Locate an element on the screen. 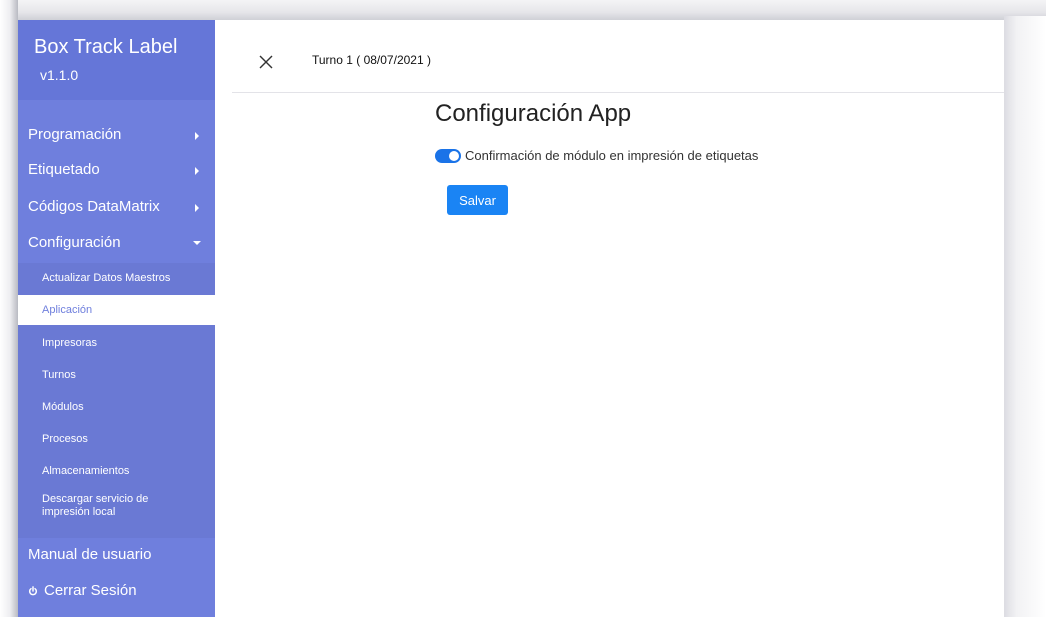 This screenshot has width=1046, height=617. brand: Box Track Label v1.1.0 is located at coordinates (116, 60).